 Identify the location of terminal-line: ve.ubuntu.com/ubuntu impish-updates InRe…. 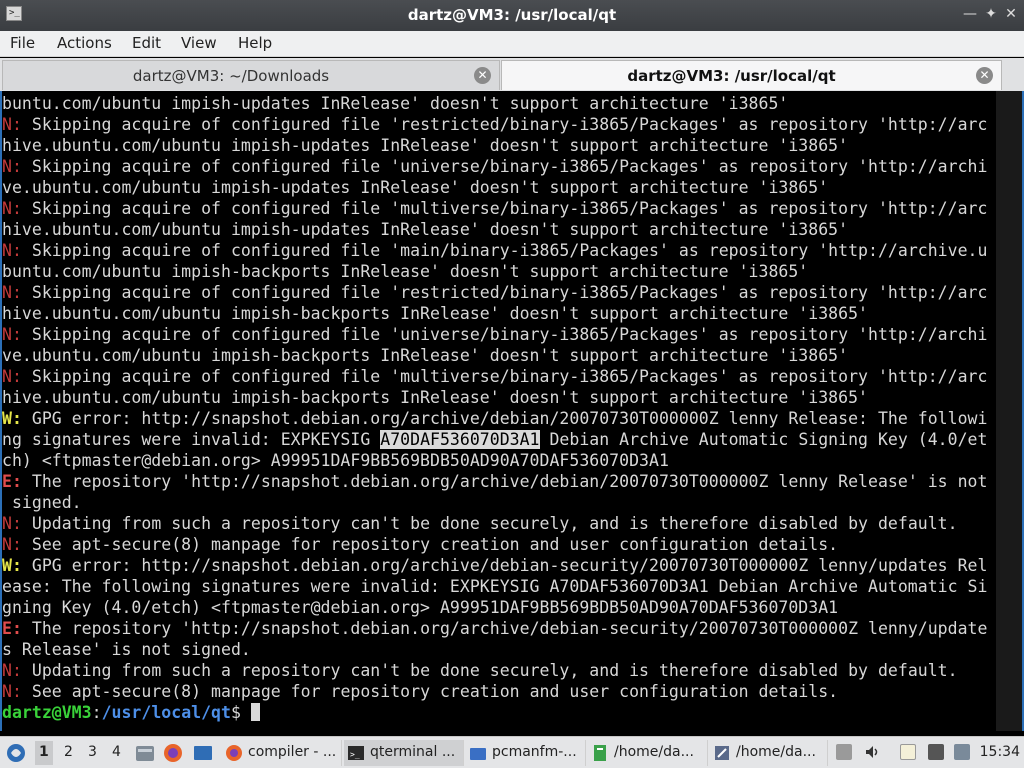
(500, 187).